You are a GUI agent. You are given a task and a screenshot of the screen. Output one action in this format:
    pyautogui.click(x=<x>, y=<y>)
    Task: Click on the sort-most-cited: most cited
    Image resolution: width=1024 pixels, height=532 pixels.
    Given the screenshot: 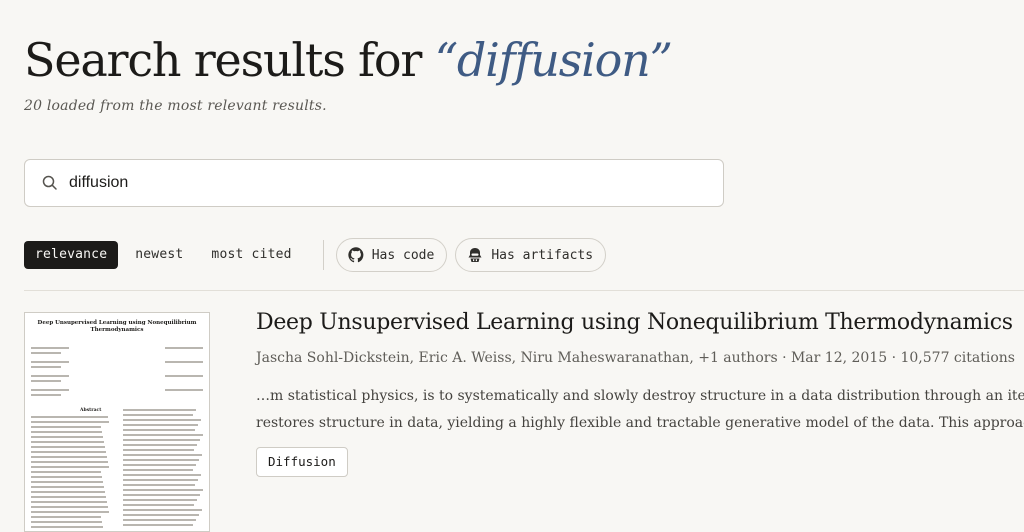 What is the action you would take?
    pyautogui.click(x=251, y=255)
    